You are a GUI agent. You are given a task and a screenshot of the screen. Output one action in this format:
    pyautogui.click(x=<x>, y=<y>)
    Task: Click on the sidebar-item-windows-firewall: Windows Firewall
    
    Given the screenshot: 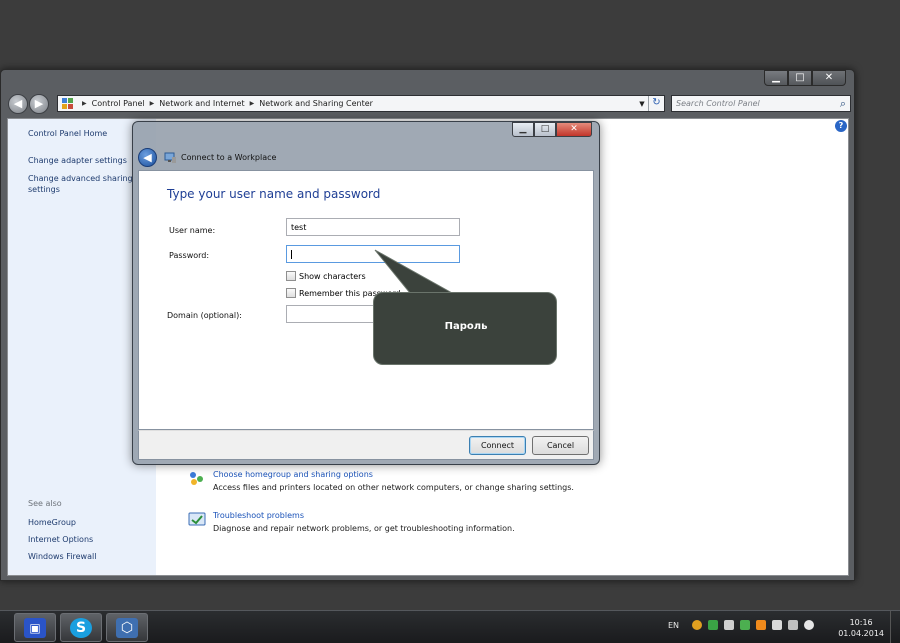 What is the action you would take?
    pyautogui.click(x=84, y=556)
    